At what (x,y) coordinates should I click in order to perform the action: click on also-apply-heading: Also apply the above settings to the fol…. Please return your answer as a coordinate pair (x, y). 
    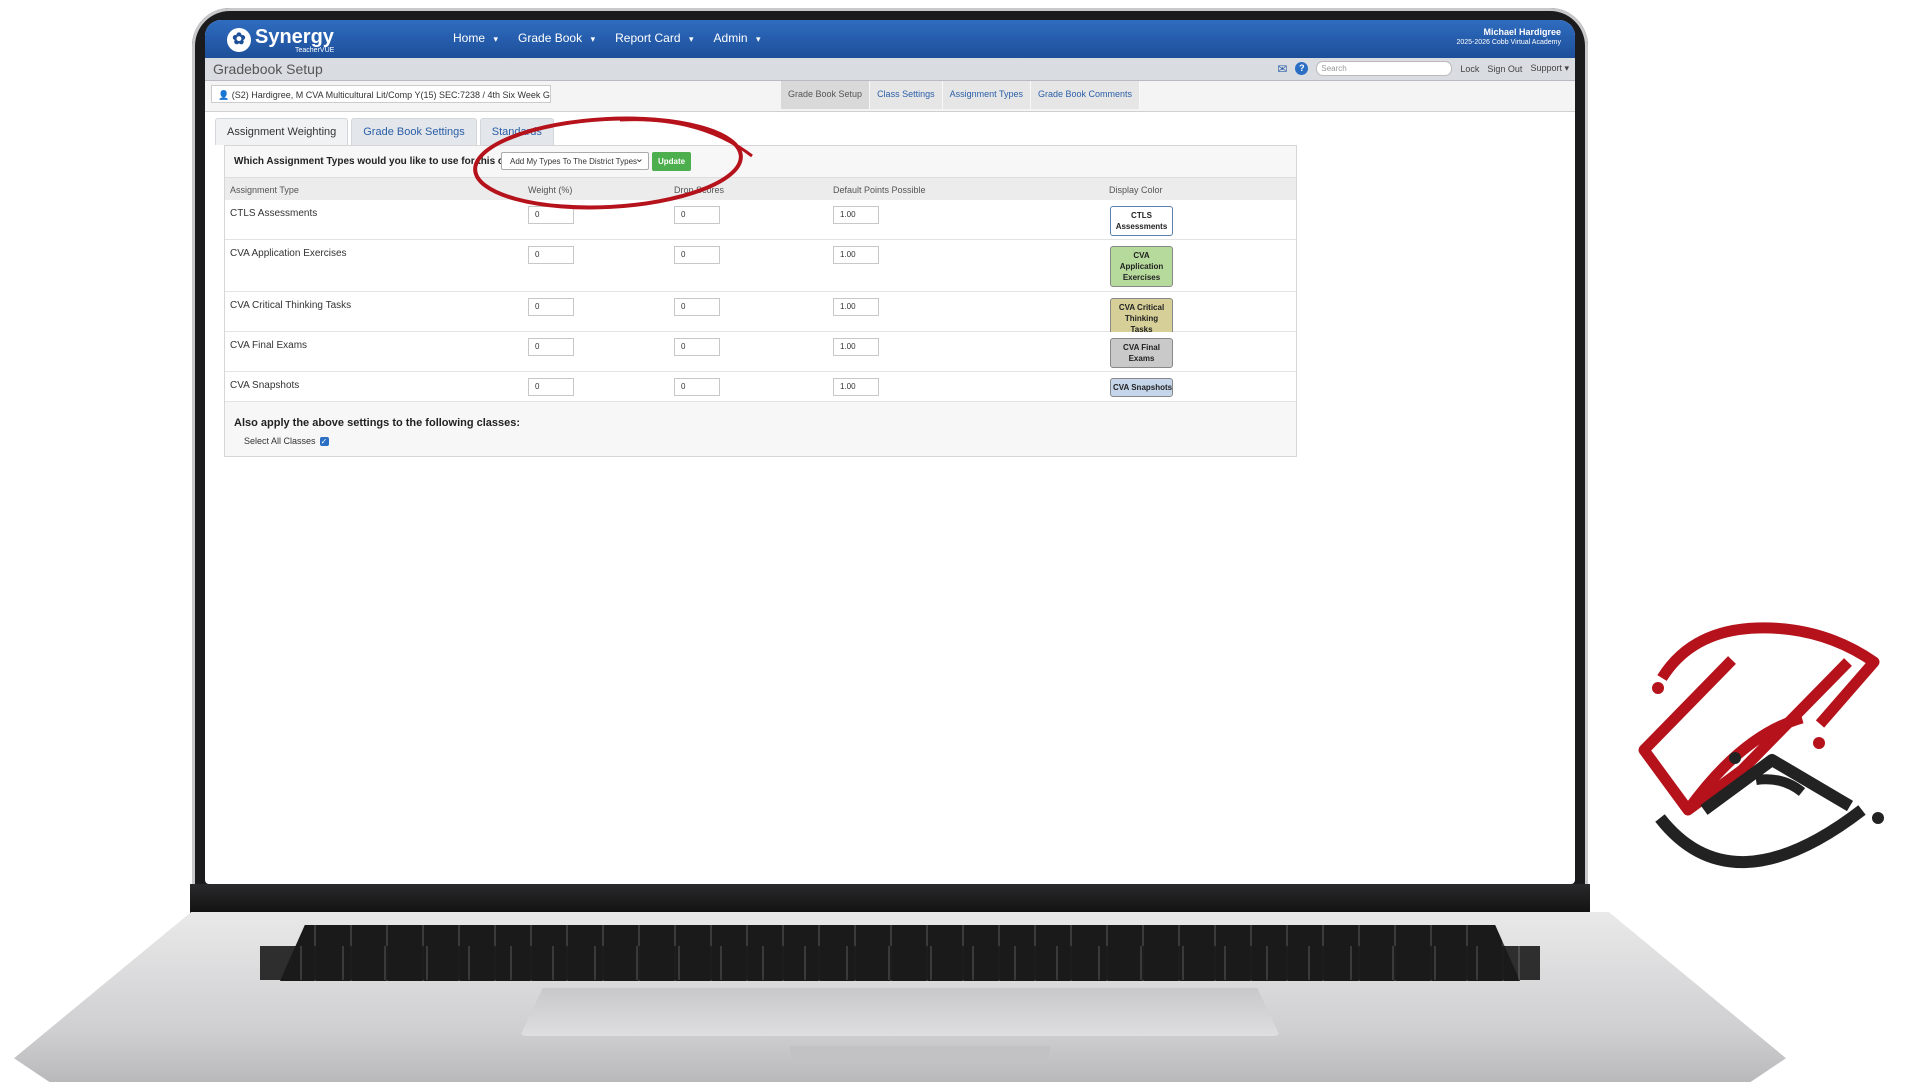
    Looking at the image, I should click on (377, 423).